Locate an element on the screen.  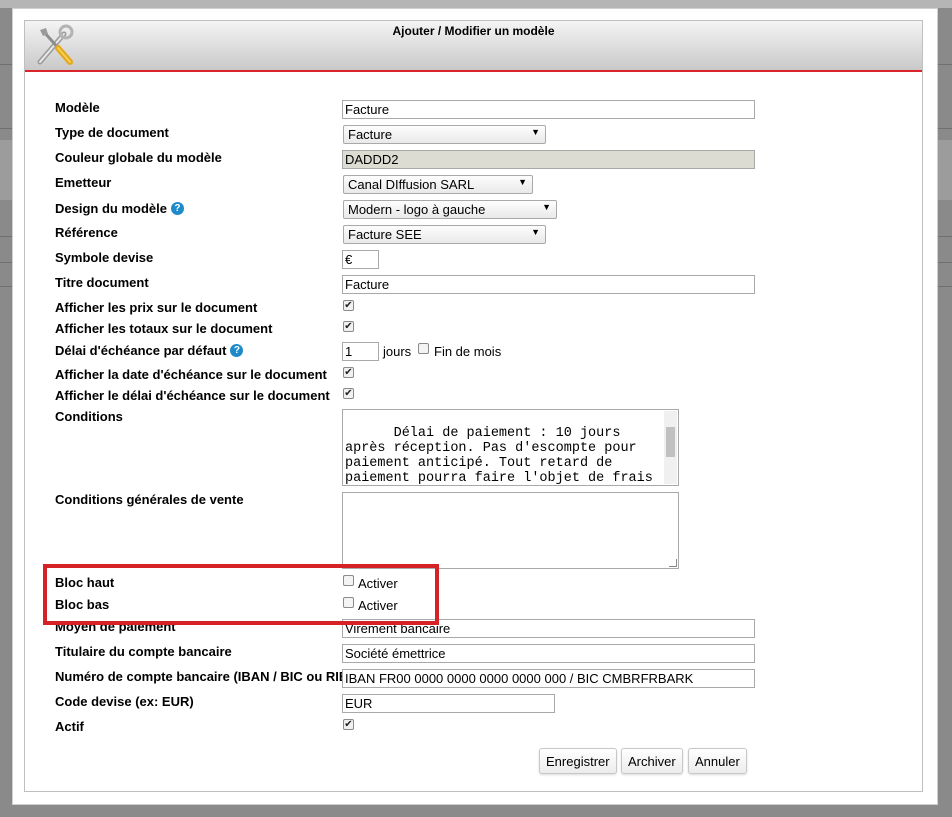
label-design: Design du modèle? is located at coordinates (119, 208).